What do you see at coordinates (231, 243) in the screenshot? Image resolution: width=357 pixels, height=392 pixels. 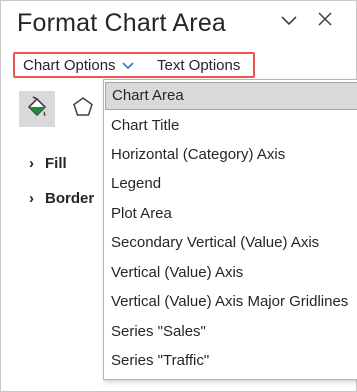 I see `dropdown-item-secondary-vertical-axis: Secondary Vertical (Value) Axis` at bounding box center [231, 243].